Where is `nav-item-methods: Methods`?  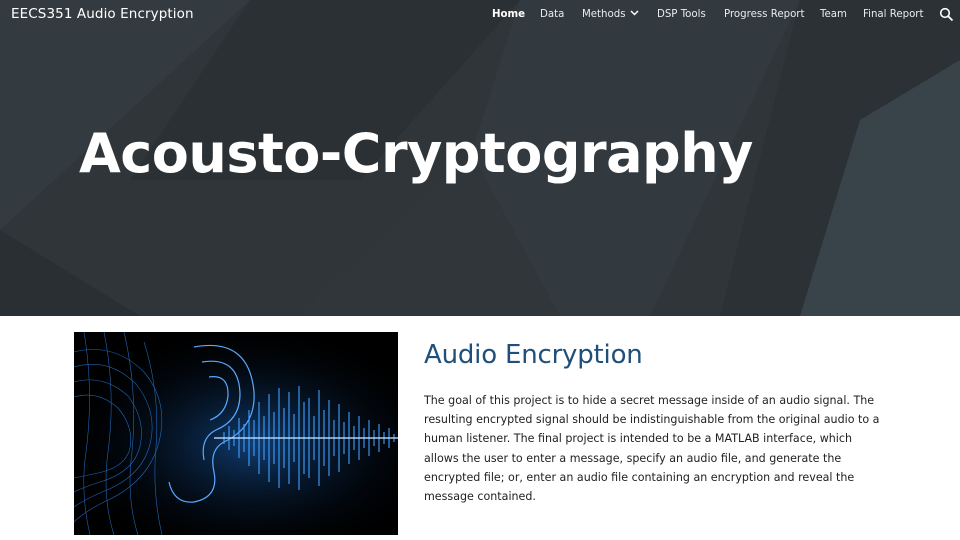 nav-item-methods: Methods is located at coordinates (610, 14).